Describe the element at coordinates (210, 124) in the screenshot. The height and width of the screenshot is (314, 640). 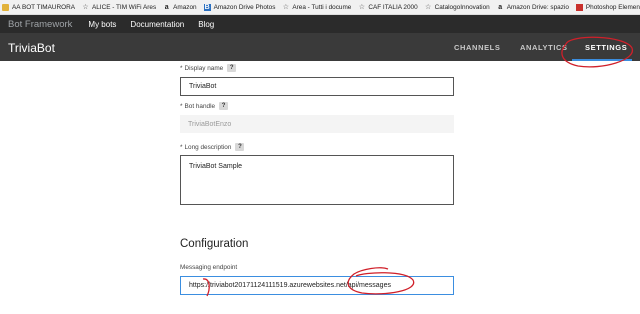
I see `bot-handle-value: TriviaBotEnzo` at that location.